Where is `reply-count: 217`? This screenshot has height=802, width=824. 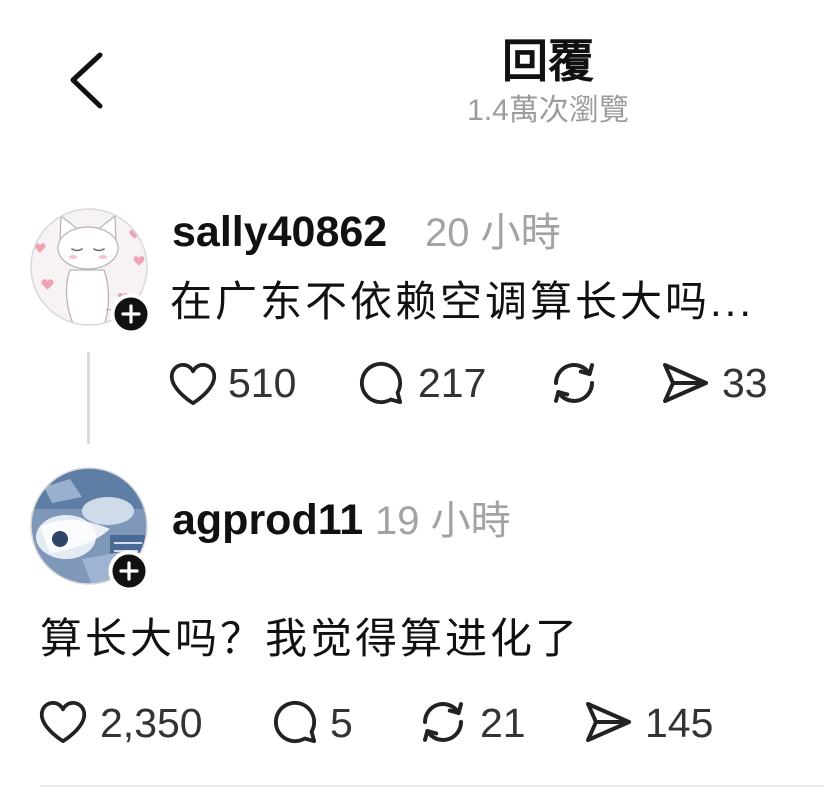
reply-count: 217 is located at coordinates (452, 383).